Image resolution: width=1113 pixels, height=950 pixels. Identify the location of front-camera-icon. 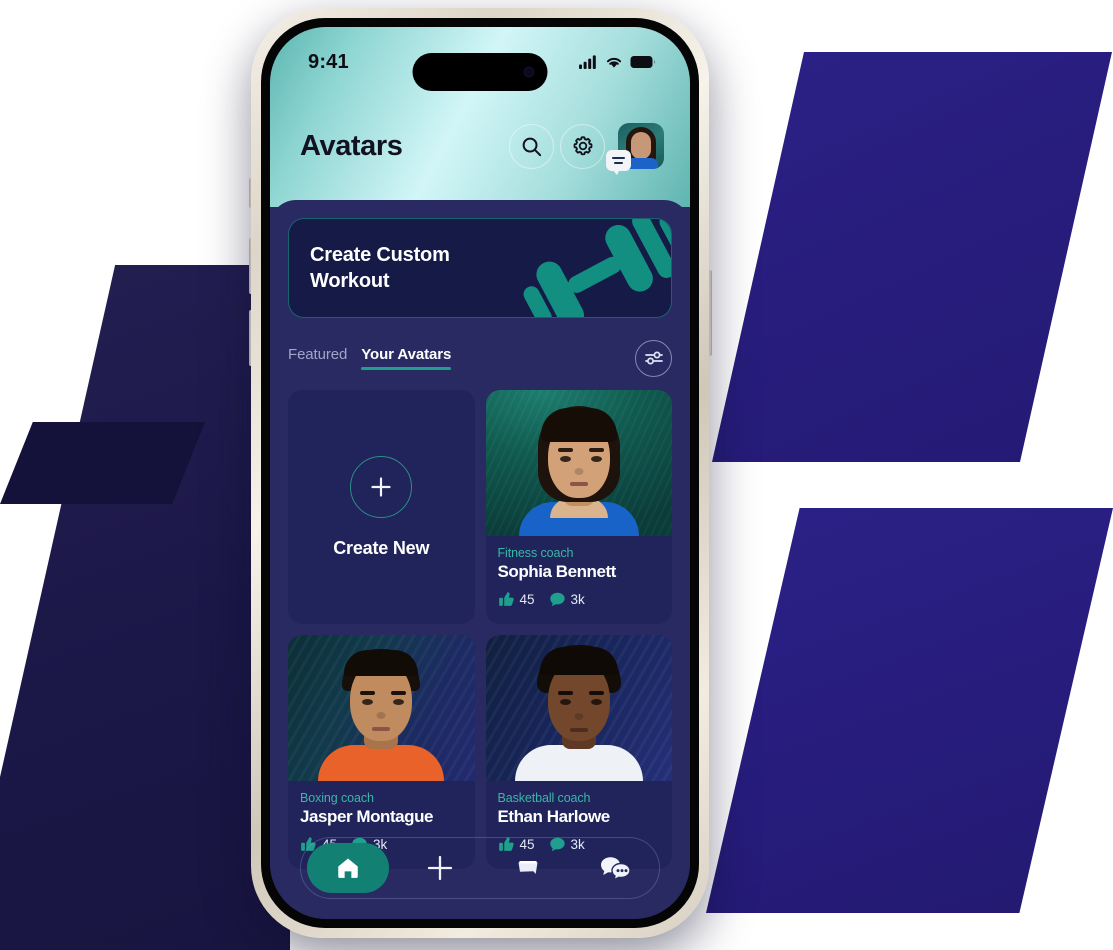
(529, 72).